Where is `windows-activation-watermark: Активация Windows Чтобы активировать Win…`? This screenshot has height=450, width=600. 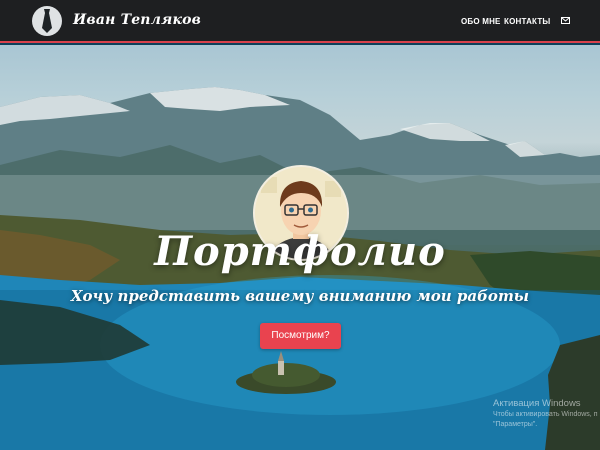
windows-activation-watermark: Активация Windows Чтобы активировать Win… is located at coordinates (546, 414).